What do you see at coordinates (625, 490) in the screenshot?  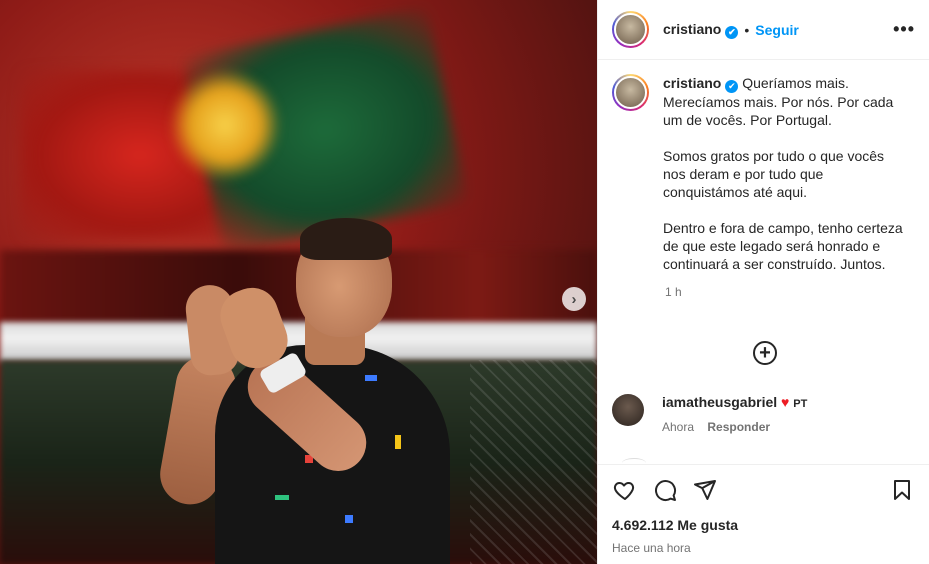 I see `heart-icon` at bounding box center [625, 490].